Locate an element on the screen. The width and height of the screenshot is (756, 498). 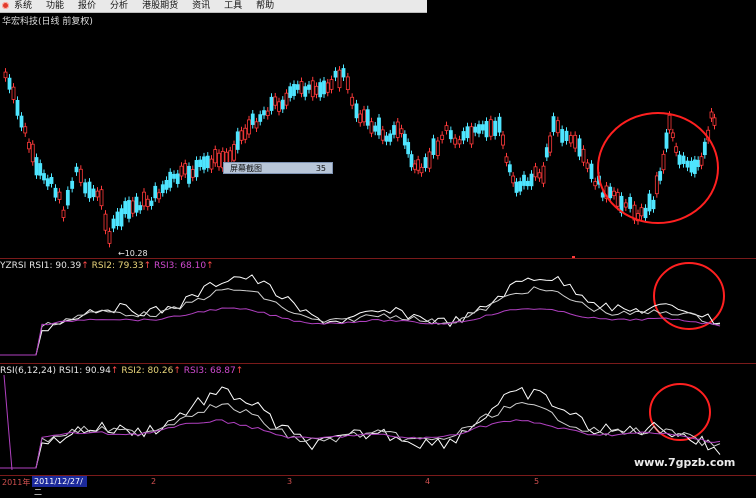
date-axis: 2011年 2011/12/27/二 2 3 4 5 is located at coordinates (378, 486).